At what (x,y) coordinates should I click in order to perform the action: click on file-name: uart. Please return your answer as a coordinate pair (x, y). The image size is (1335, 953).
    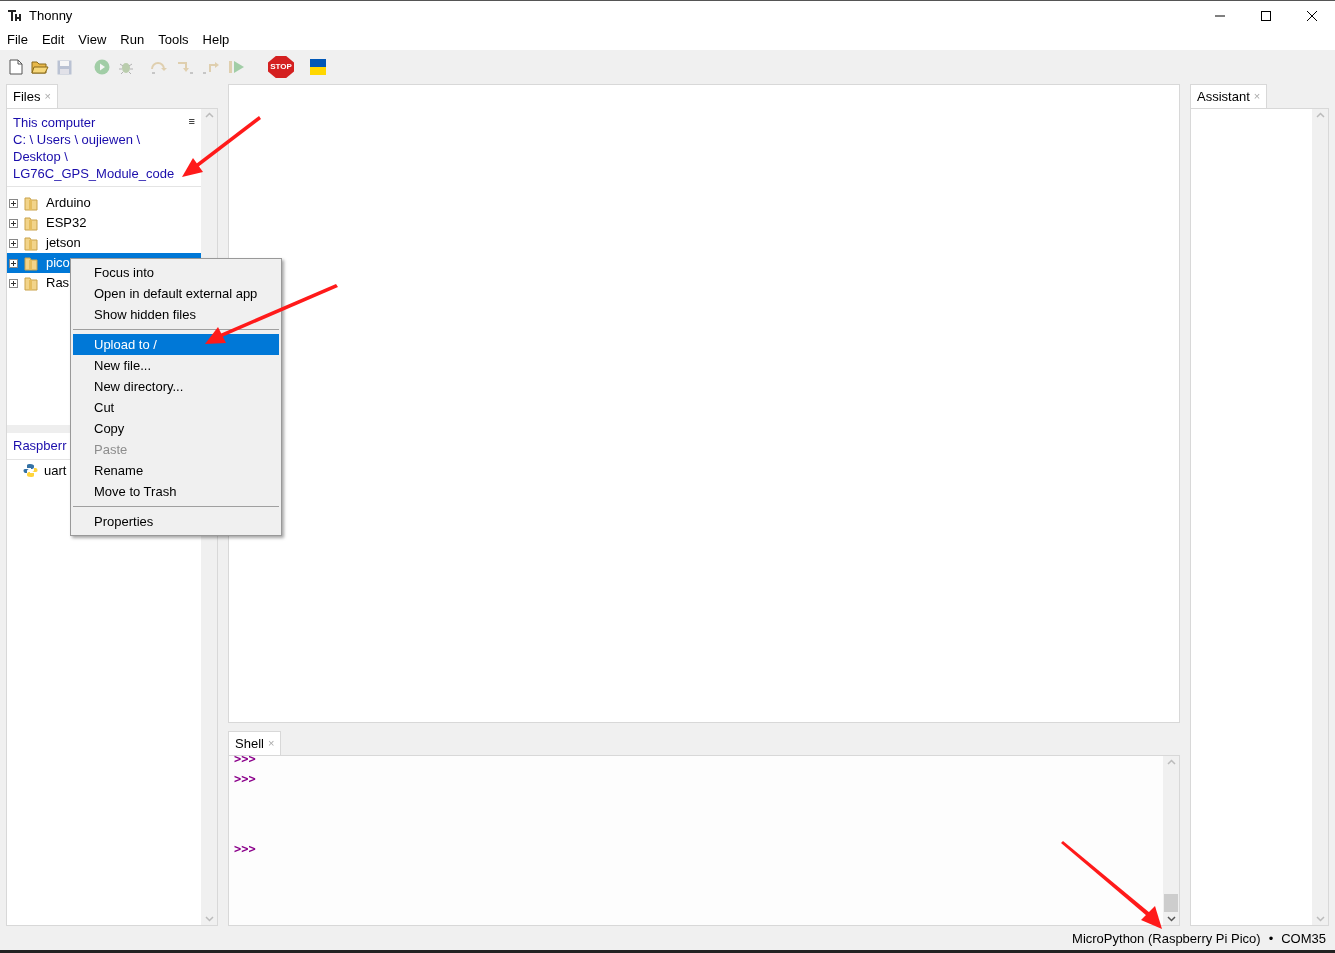
    Looking at the image, I should click on (55, 470).